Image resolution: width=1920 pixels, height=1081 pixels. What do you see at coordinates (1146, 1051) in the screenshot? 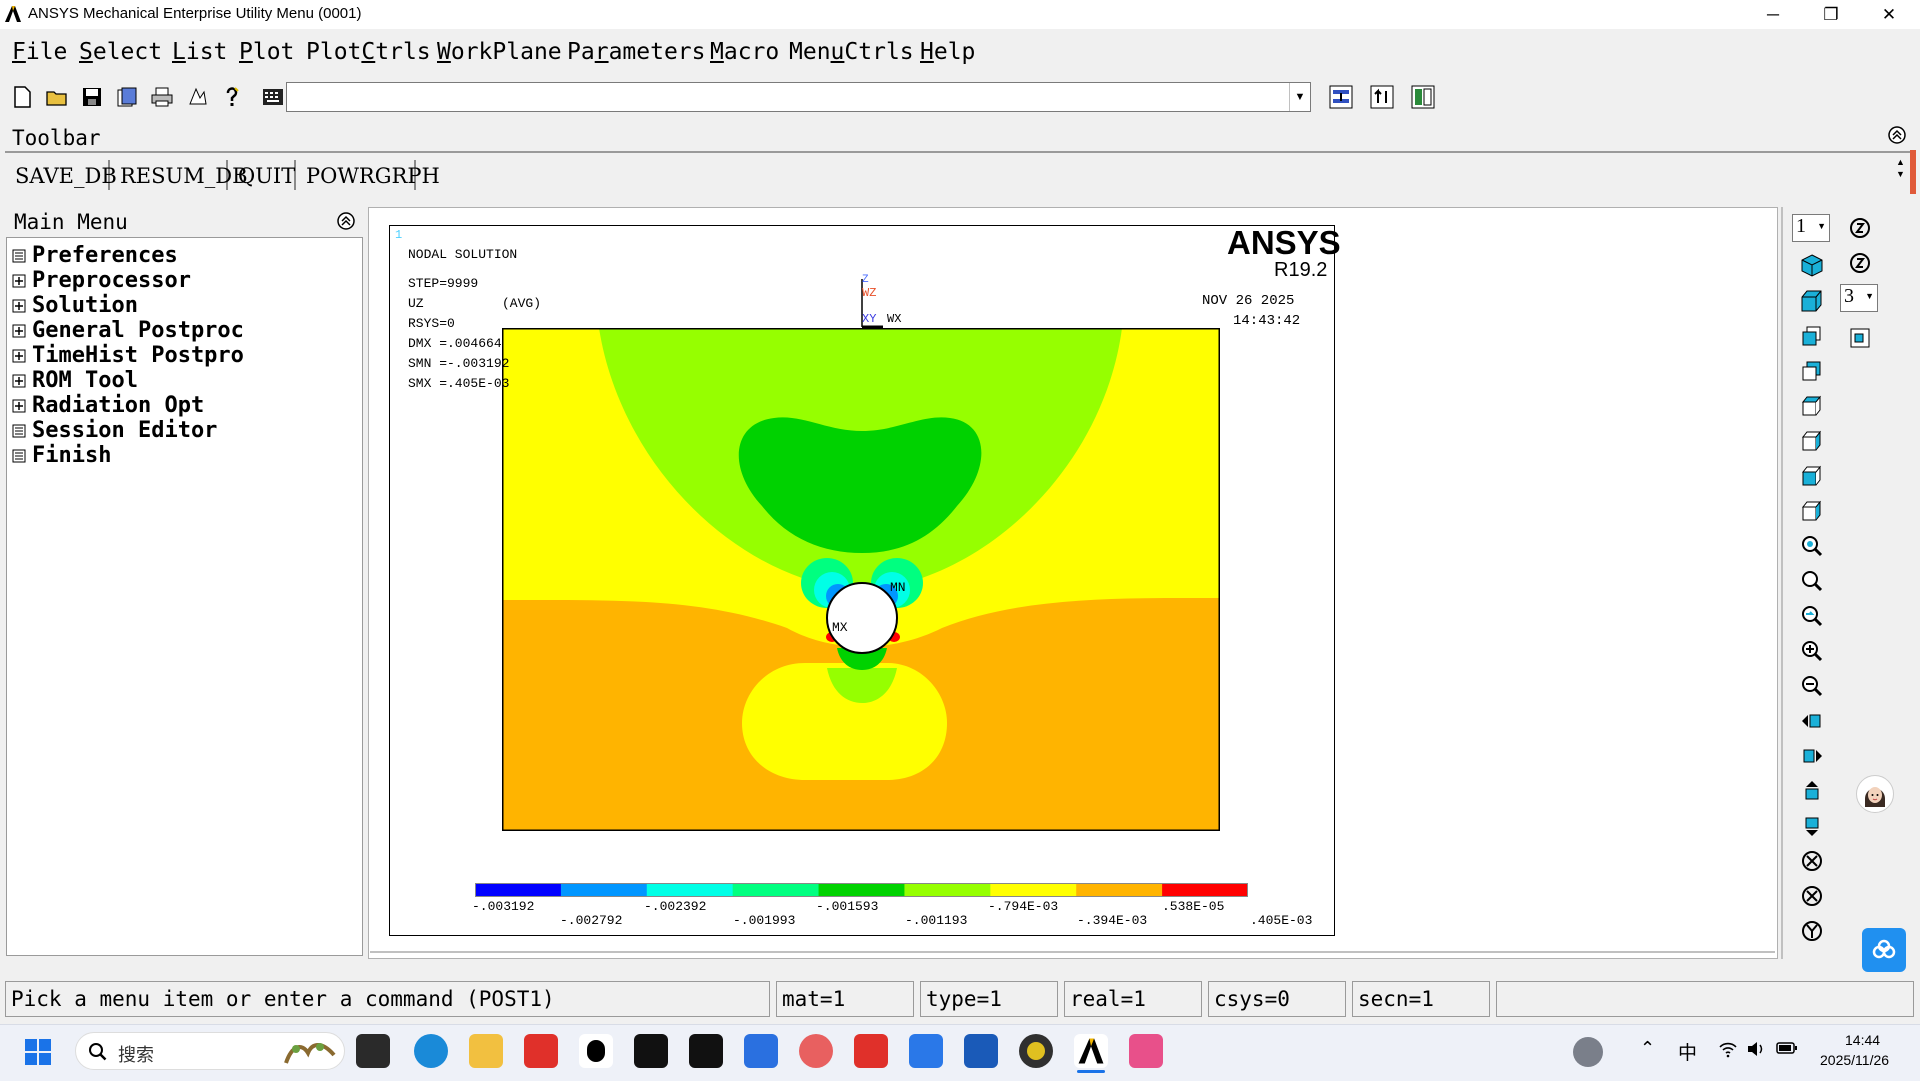
I see `taskbar-app-pink` at bounding box center [1146, 1051].